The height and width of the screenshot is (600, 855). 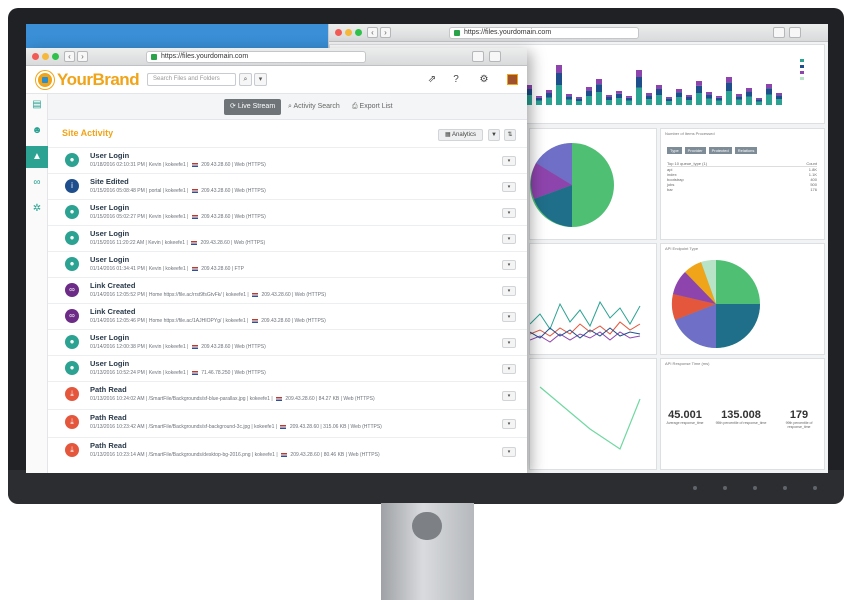 What do you see at coordinates (512, 79) in the screenshot?
I see `avatar` at bounding box center [512, 79].